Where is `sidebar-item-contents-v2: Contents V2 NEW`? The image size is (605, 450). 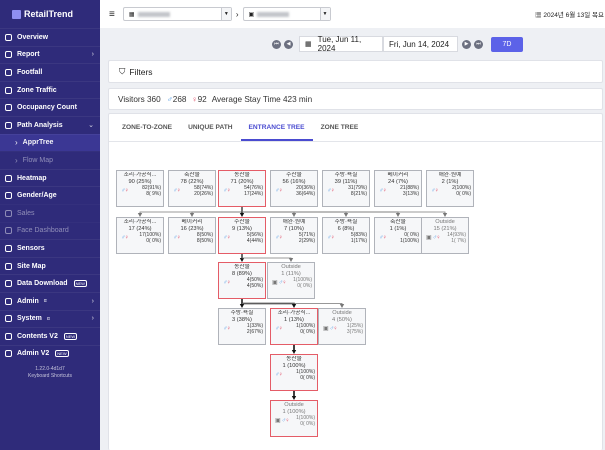
sidebar-item-contents-v2: Contents V2 NEW is located at coordinates (50, 336).